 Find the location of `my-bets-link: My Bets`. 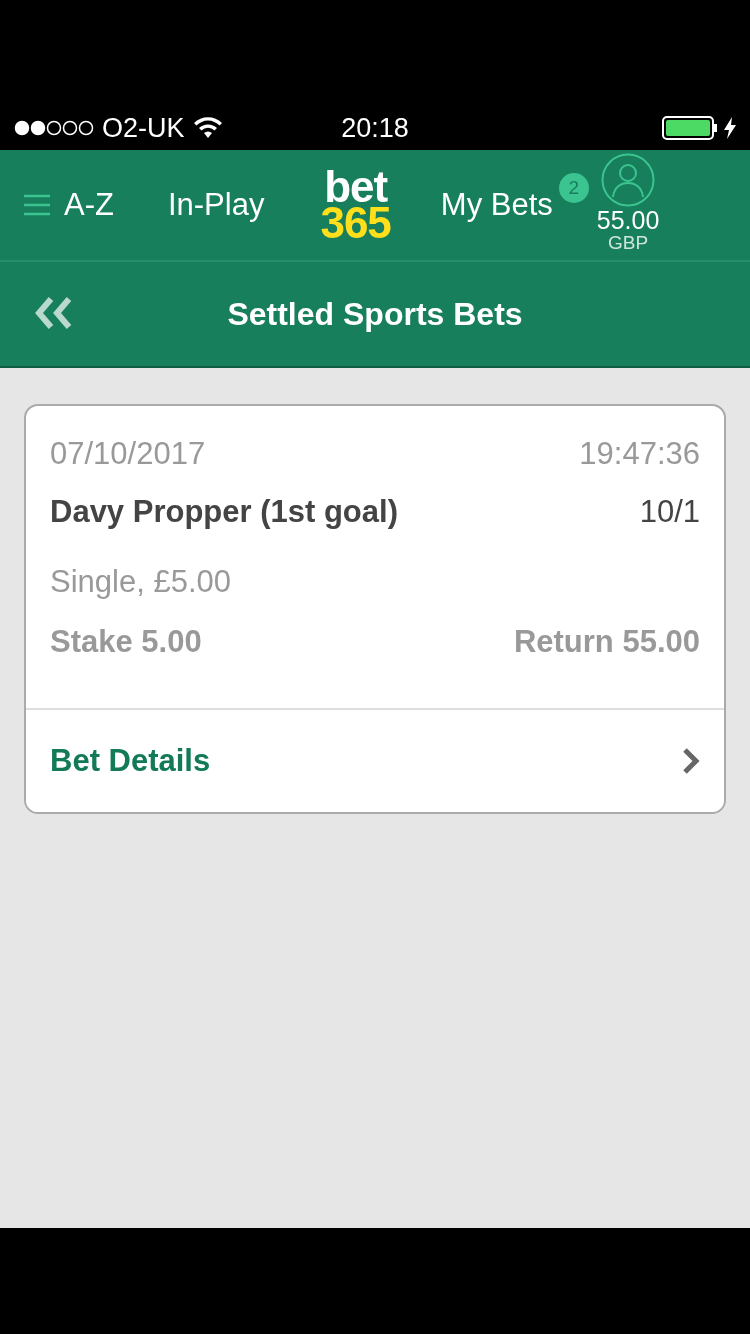

my-bets-link: My Bets is located at coordinates (496, 205).